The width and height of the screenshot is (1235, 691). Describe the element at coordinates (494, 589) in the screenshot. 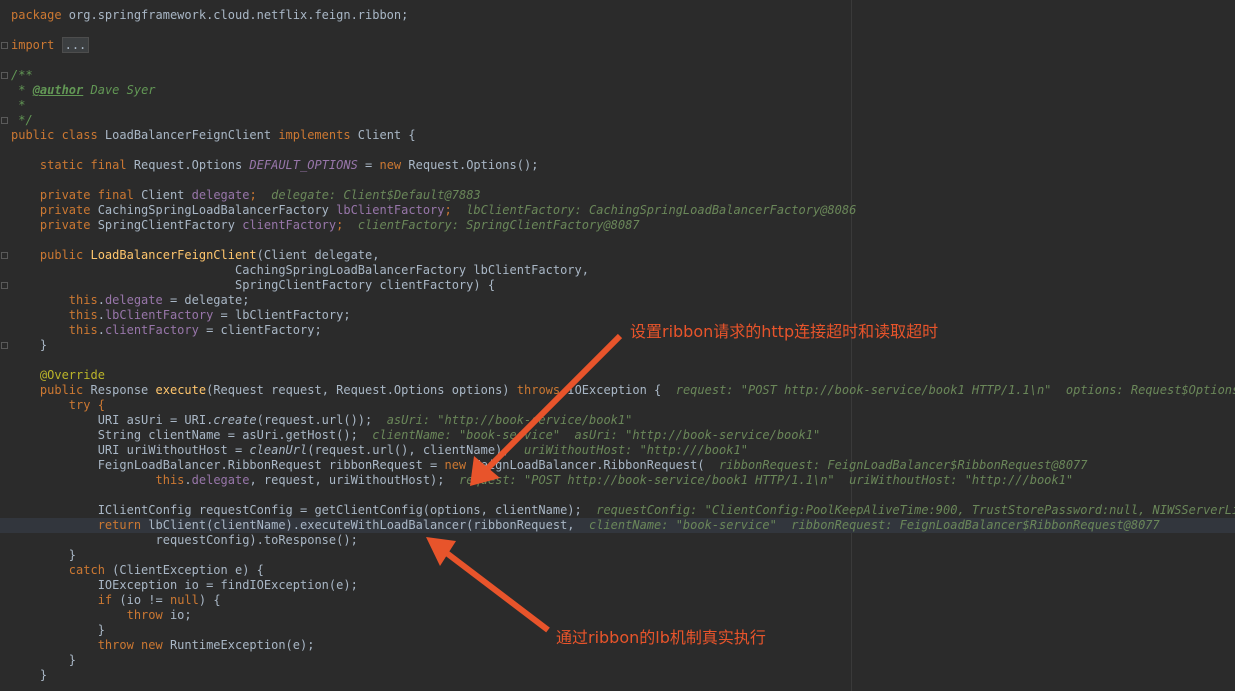

I see `arrow-to-execute-with-lb` at that location.